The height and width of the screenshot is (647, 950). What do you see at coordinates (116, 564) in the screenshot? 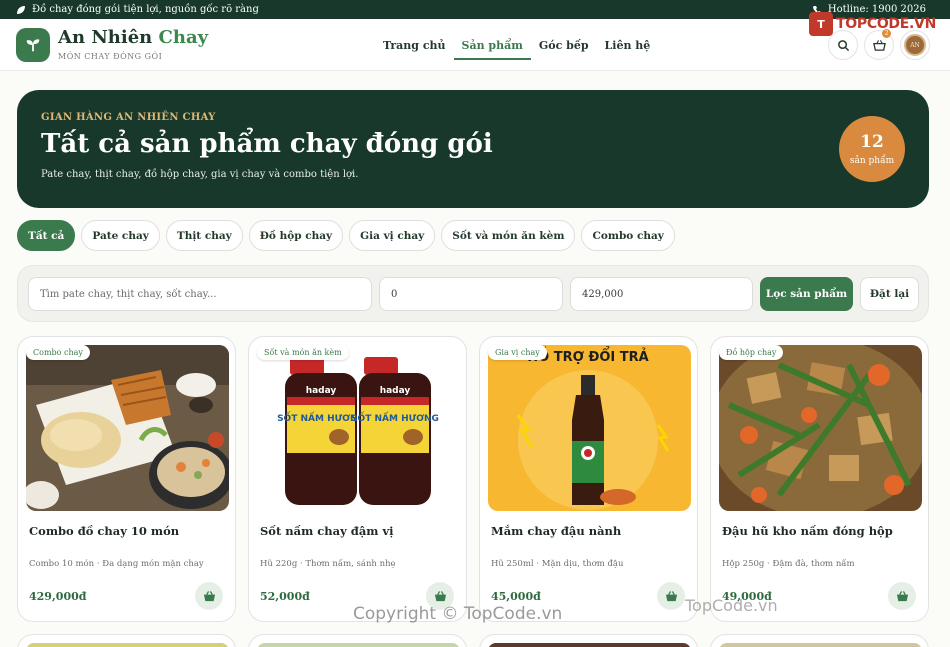
I see `product-description: Combo 10 món · Đa dạng món mặn chay` at bounding box center [116, 564].